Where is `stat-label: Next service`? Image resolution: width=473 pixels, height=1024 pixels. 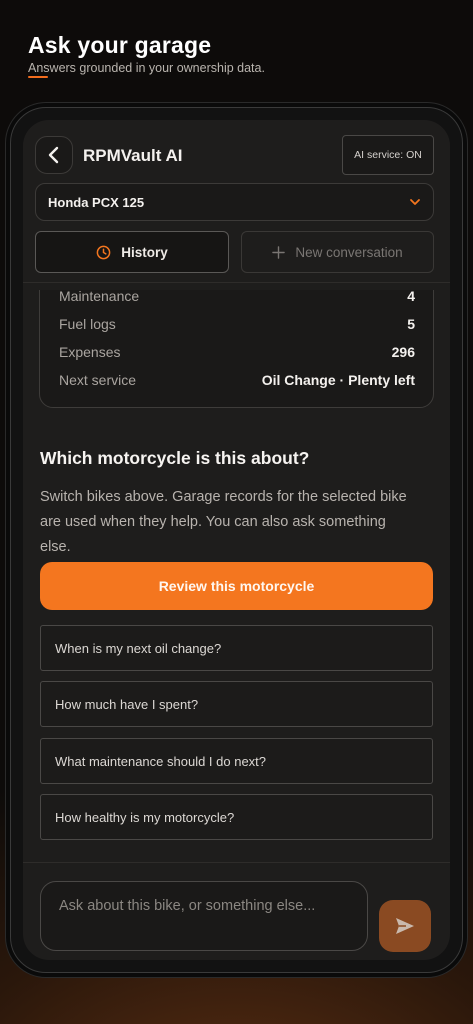 stat-label: Next service is located at coordinates (98, 380).